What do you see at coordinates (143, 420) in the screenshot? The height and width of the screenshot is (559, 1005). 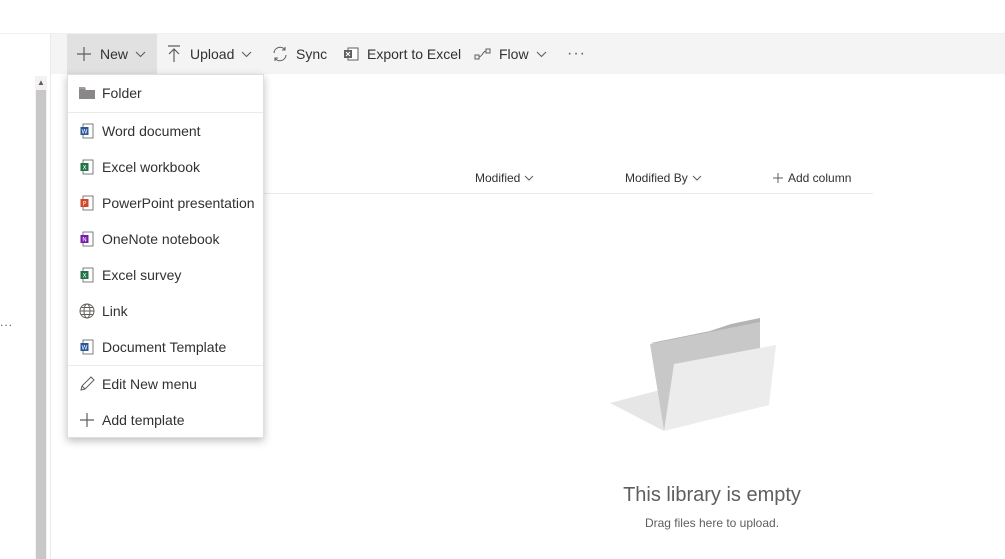 I see `menu-item-label: Add template` at bounding box center [143, 420].